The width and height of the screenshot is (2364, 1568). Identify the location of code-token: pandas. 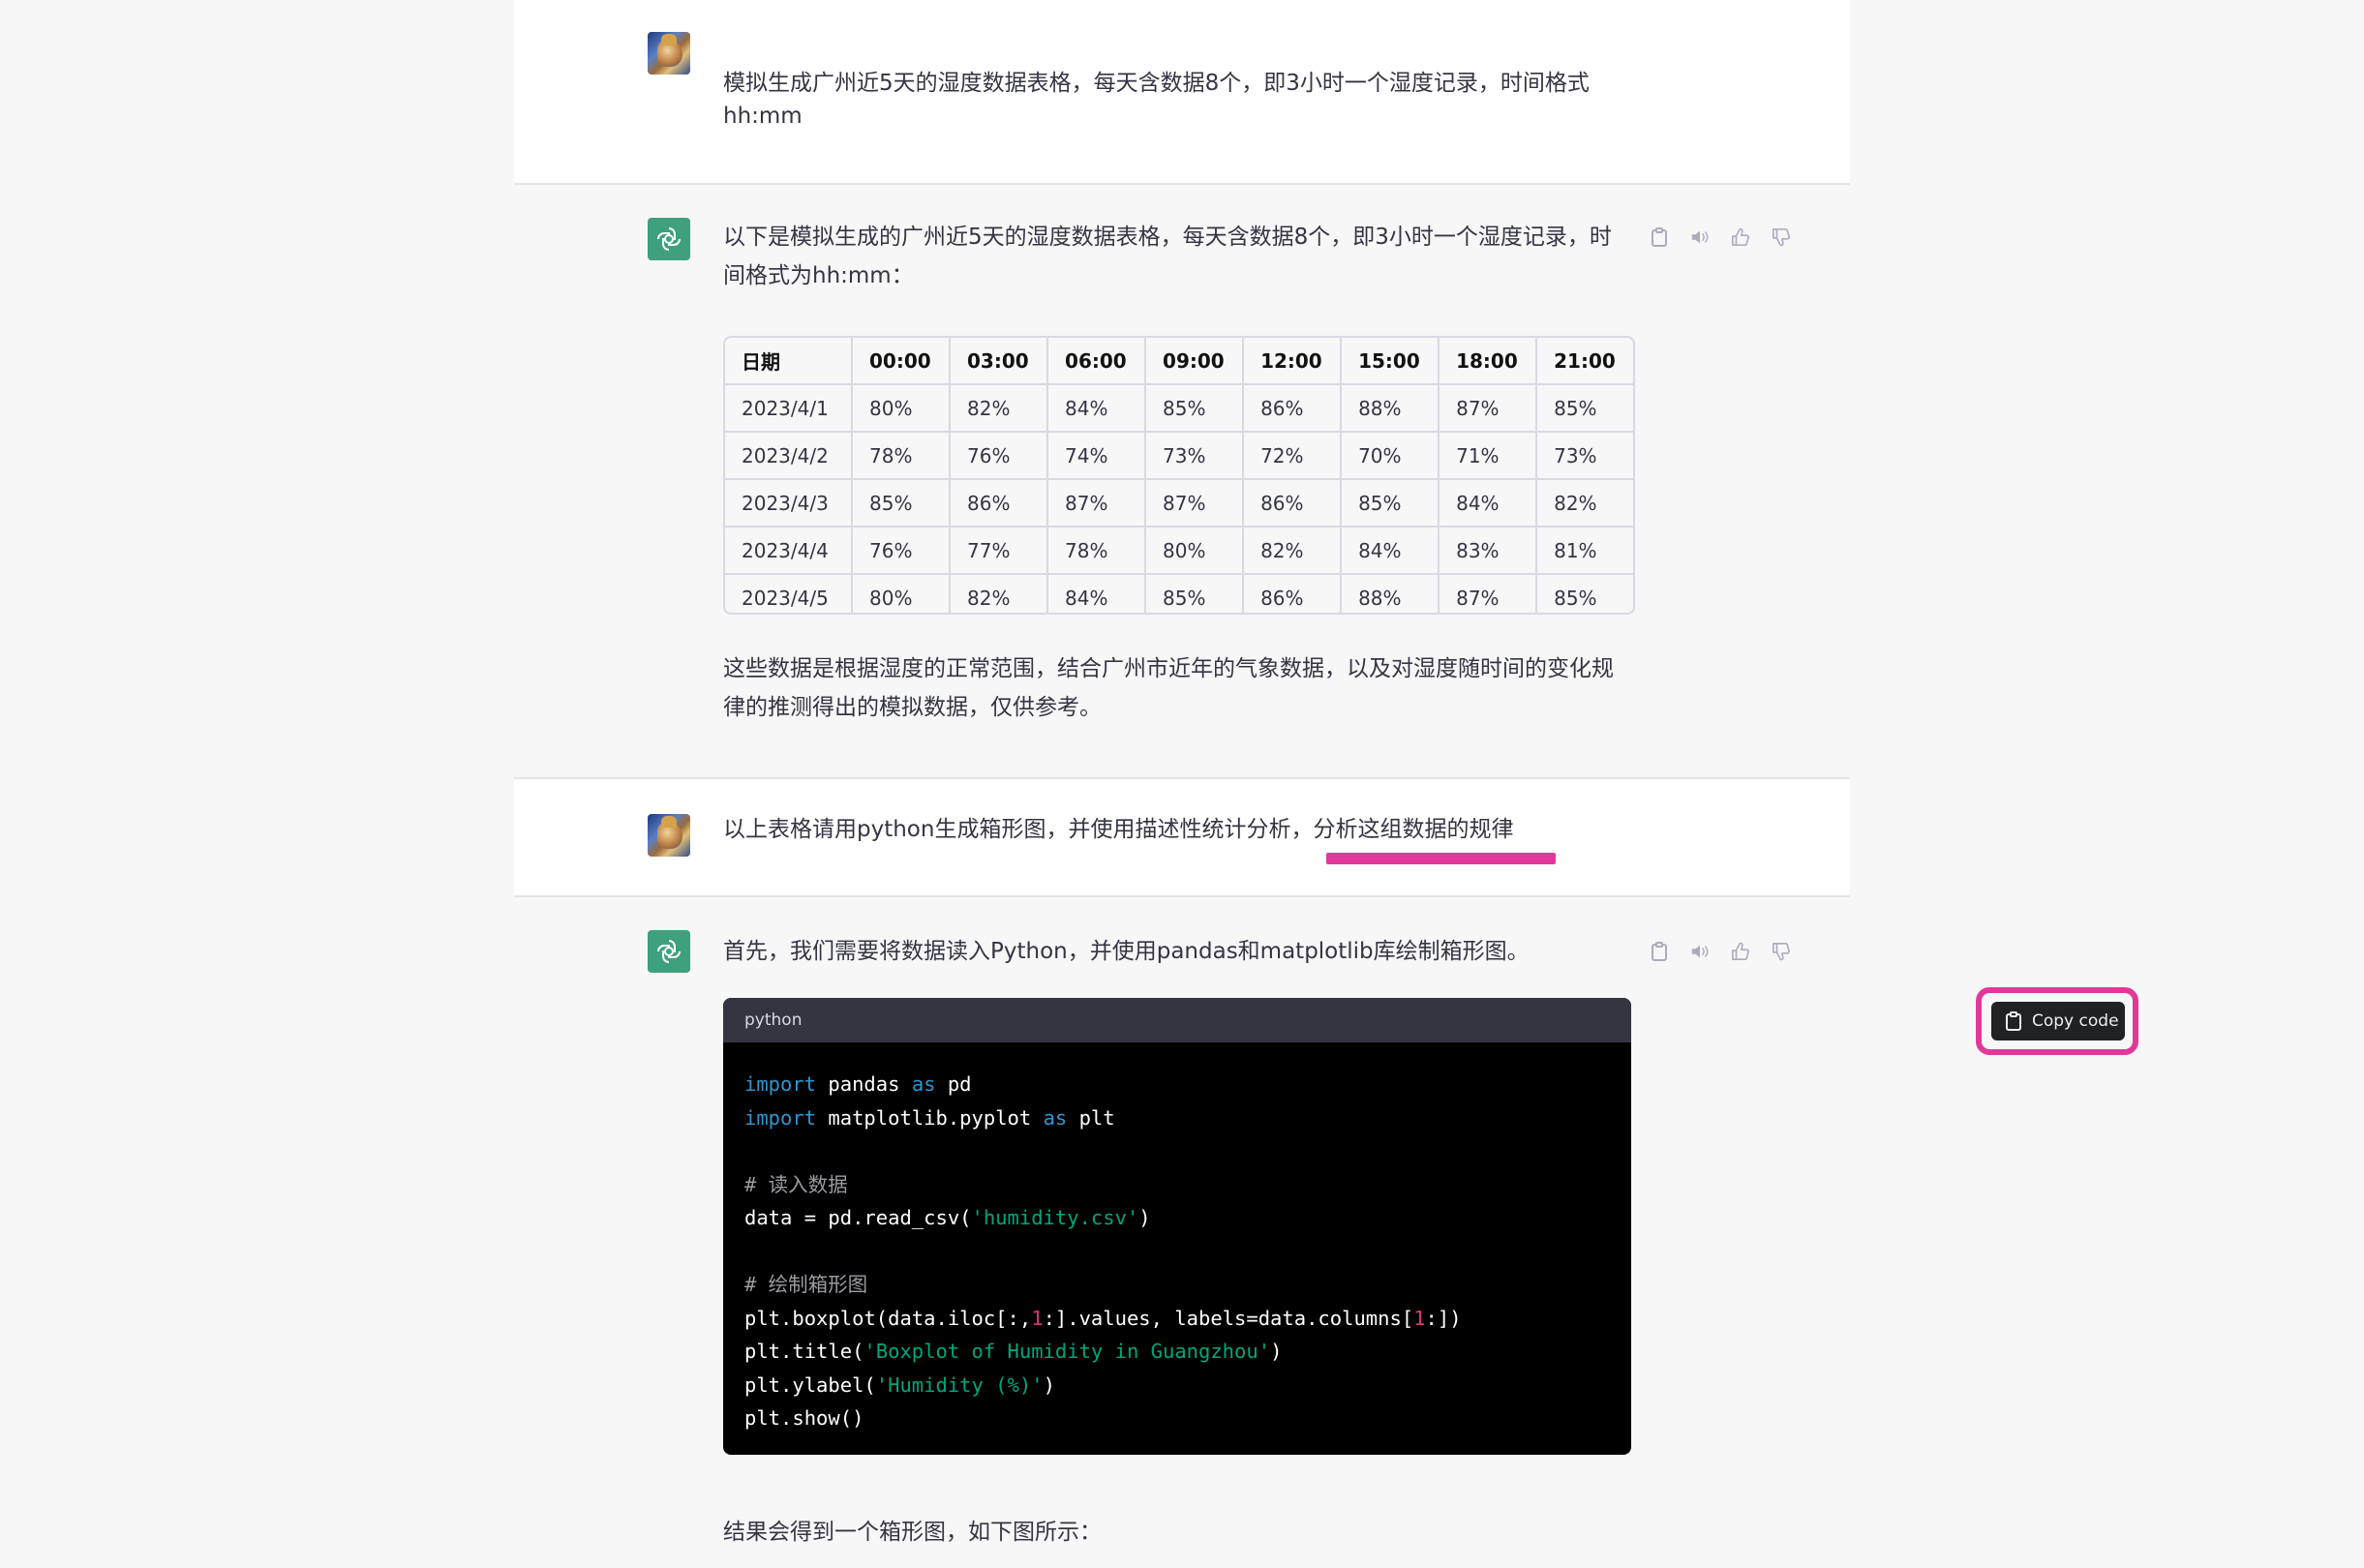
(864, 1084).